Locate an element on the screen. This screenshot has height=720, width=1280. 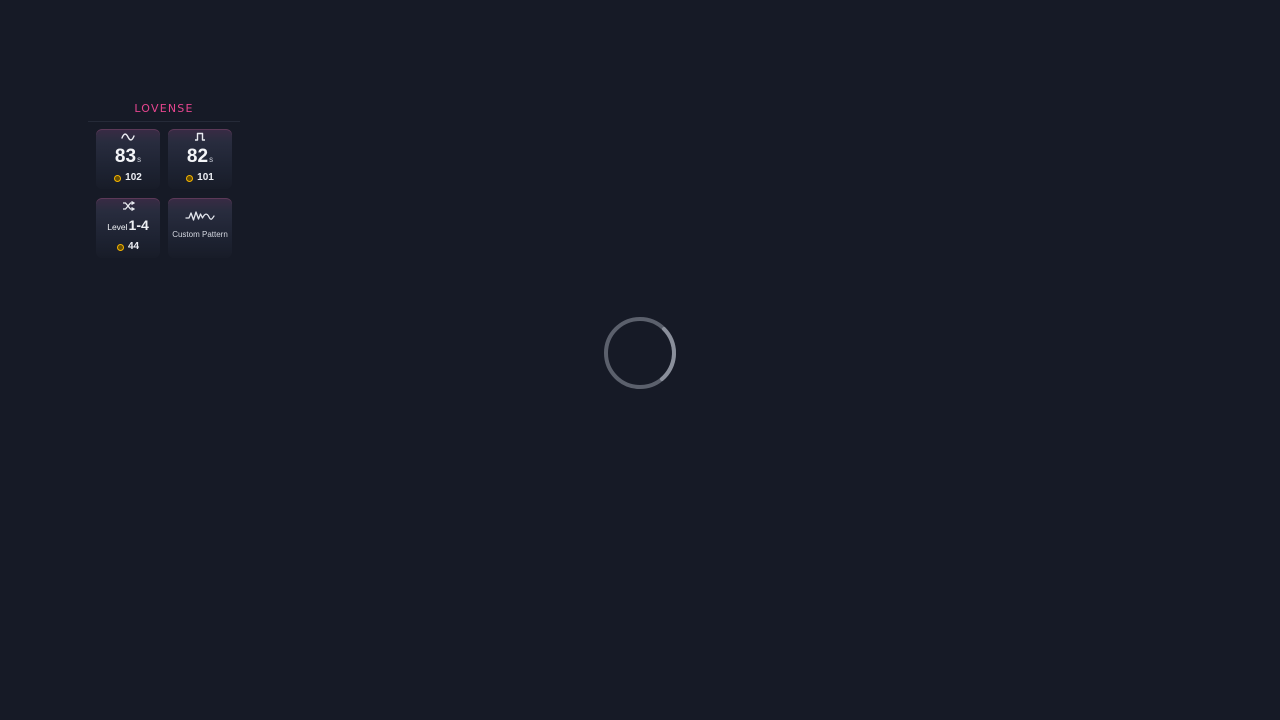
custom-pattern-icon is located at coordinates (200, 216).